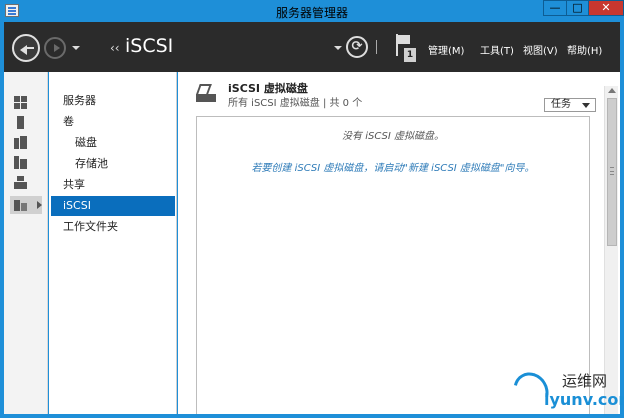 This screenshot has height=418, width=624. I want to click on dashboard-icon, so click(20, 102).